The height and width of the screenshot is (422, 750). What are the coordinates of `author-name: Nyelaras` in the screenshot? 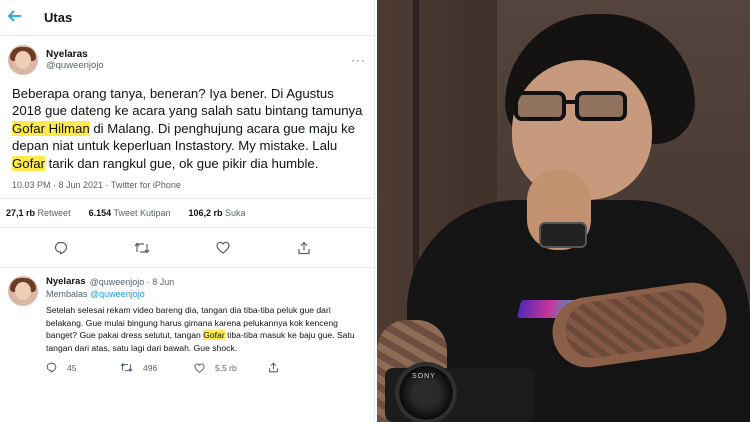 It's located at (75, 54).